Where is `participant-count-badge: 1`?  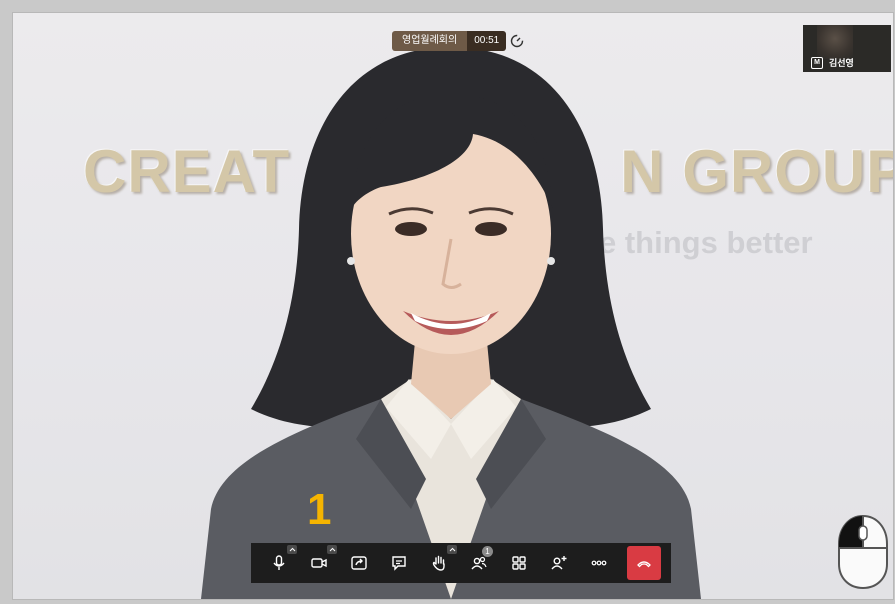 participant-count-badge: 1 is located at coordinates (487, 551).